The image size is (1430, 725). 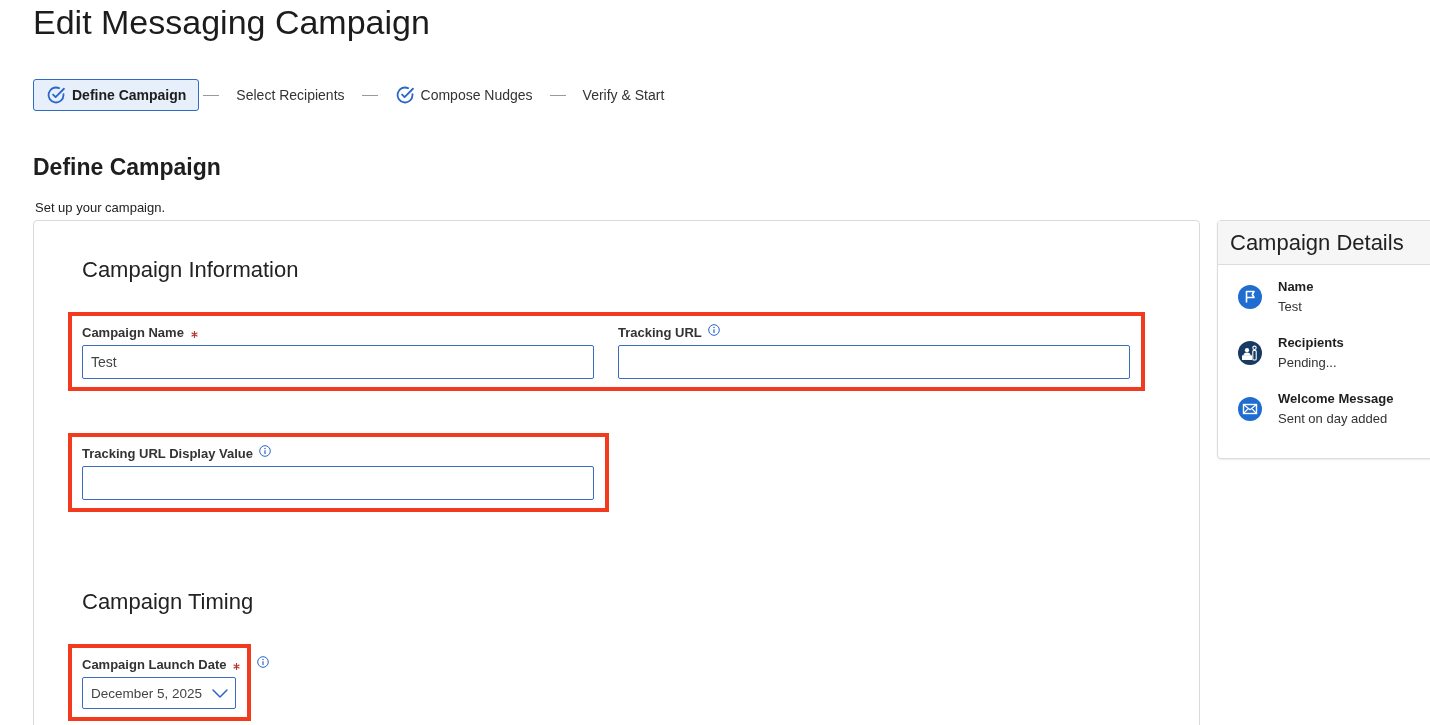 What do you see at coordinates (463, 95) in the screenshot?
I see `wizard-step: Compose Nudges` at bounding box center [463, 95].